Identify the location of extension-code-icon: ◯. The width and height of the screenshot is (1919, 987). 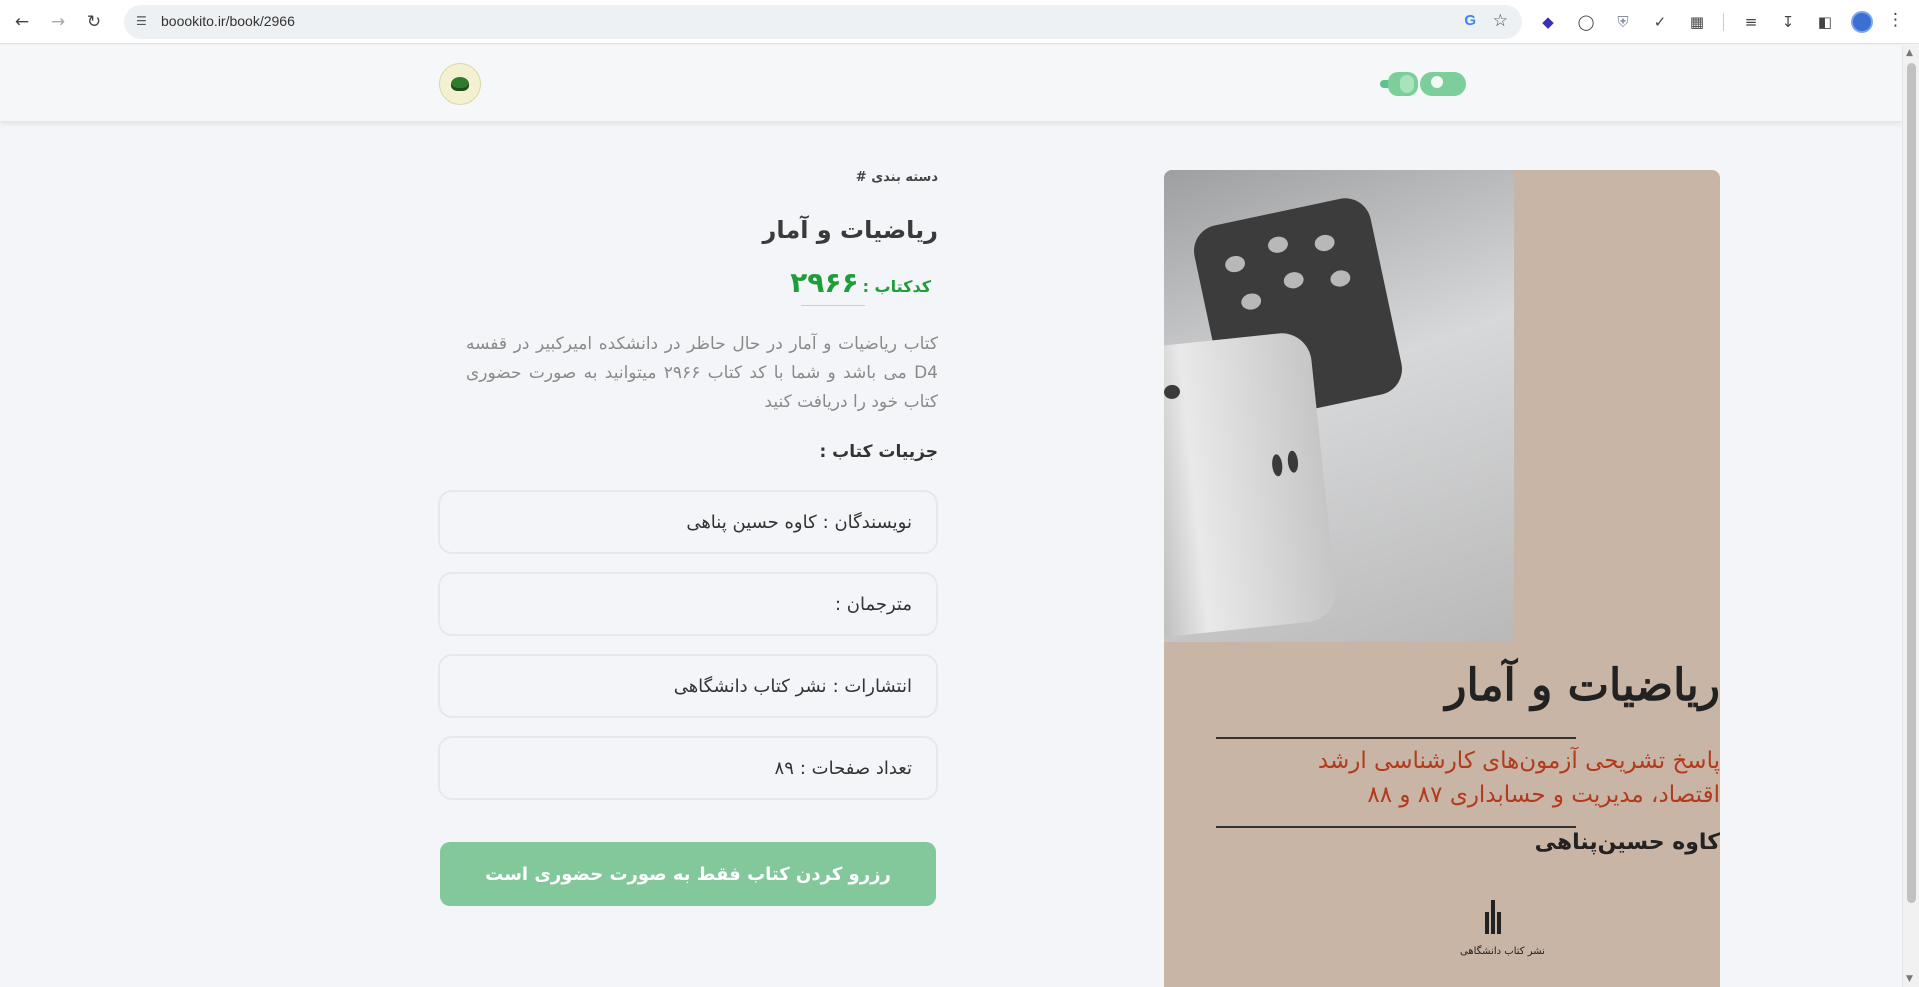
(1586, 22).